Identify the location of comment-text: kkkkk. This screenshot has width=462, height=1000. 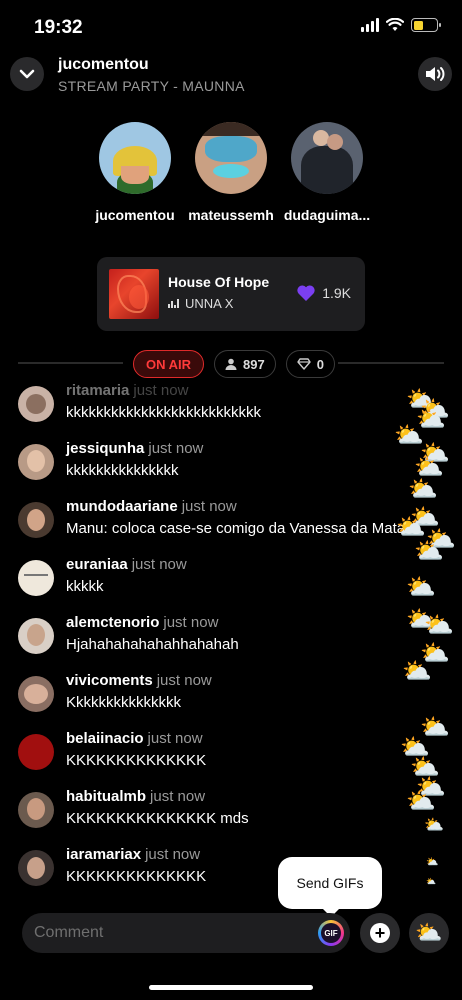
(85, 586).